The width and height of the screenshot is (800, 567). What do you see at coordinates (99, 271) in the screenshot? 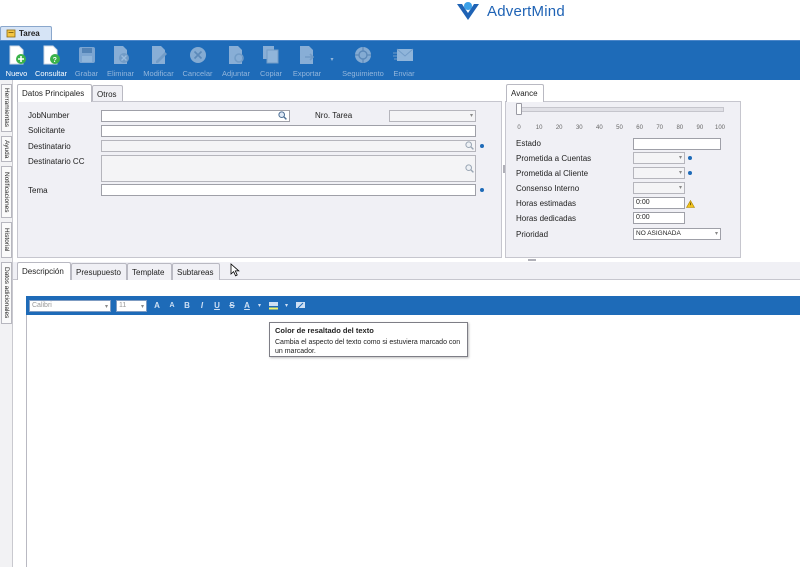
I see `tab-presupuesto: Presupuesto` at bounding box center [99, 271].